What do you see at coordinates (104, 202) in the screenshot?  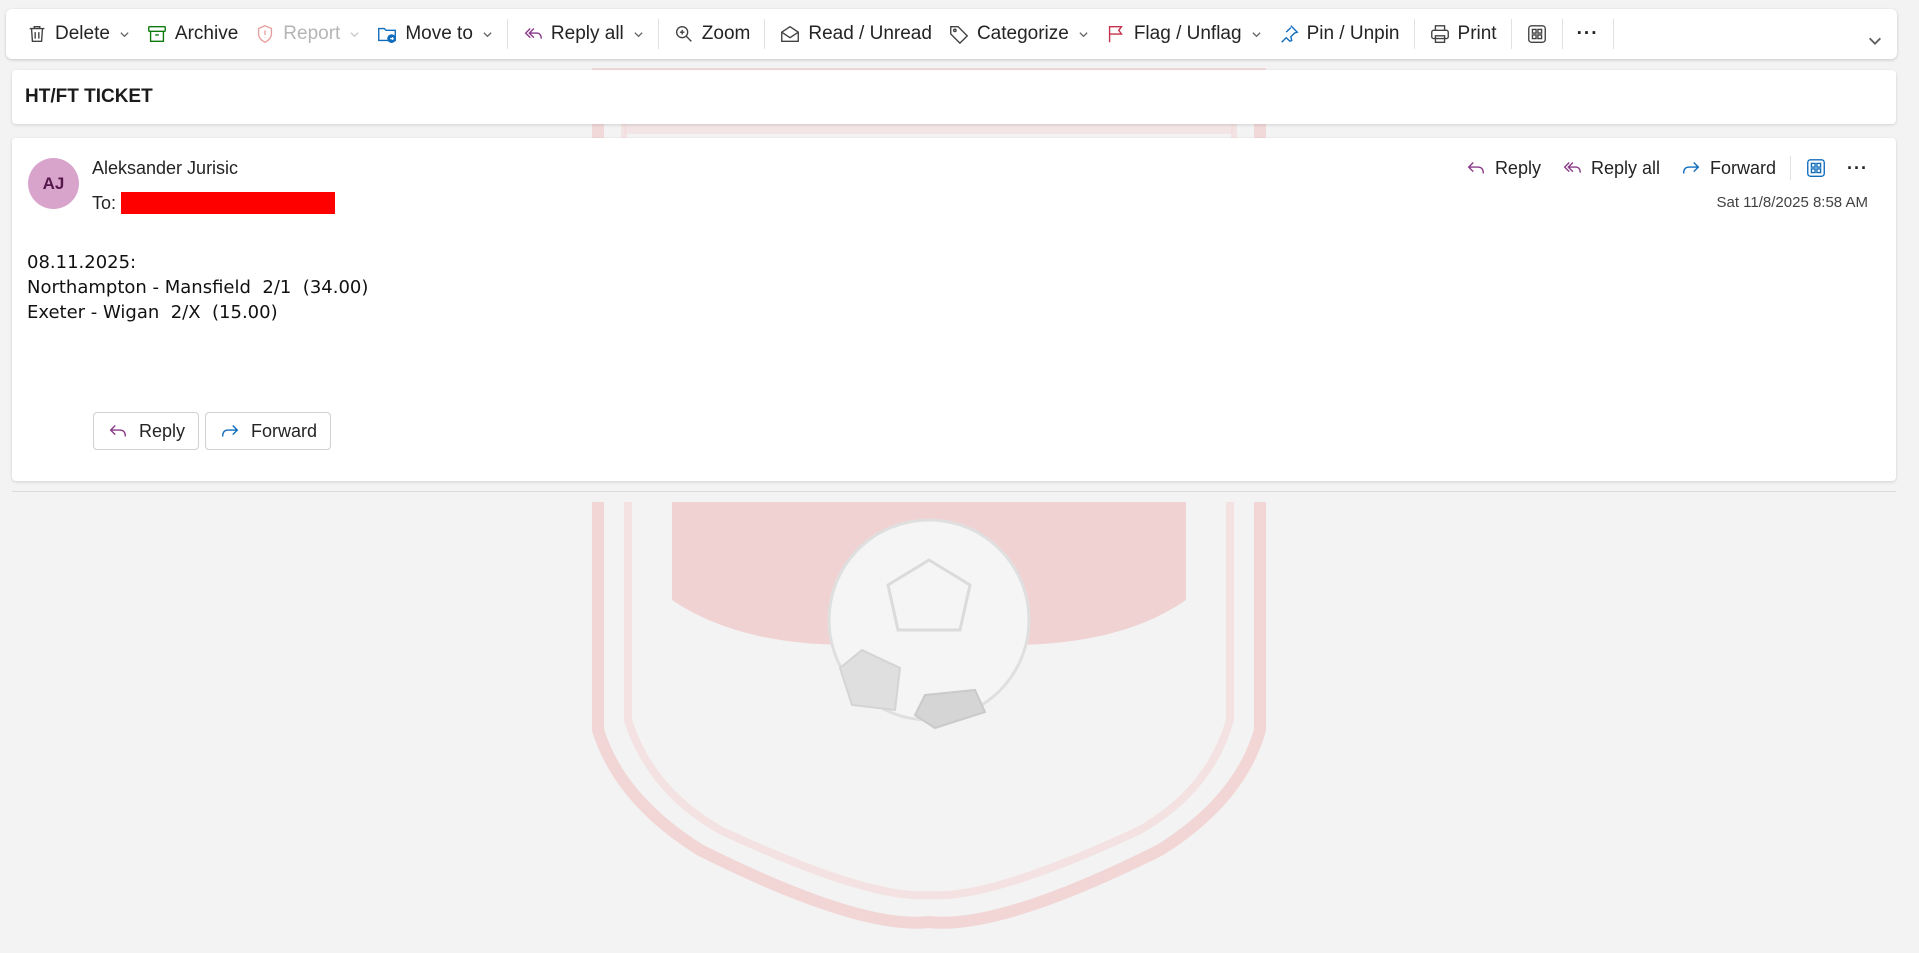 I see `to-label: To:` at bounding box center [104, 202].